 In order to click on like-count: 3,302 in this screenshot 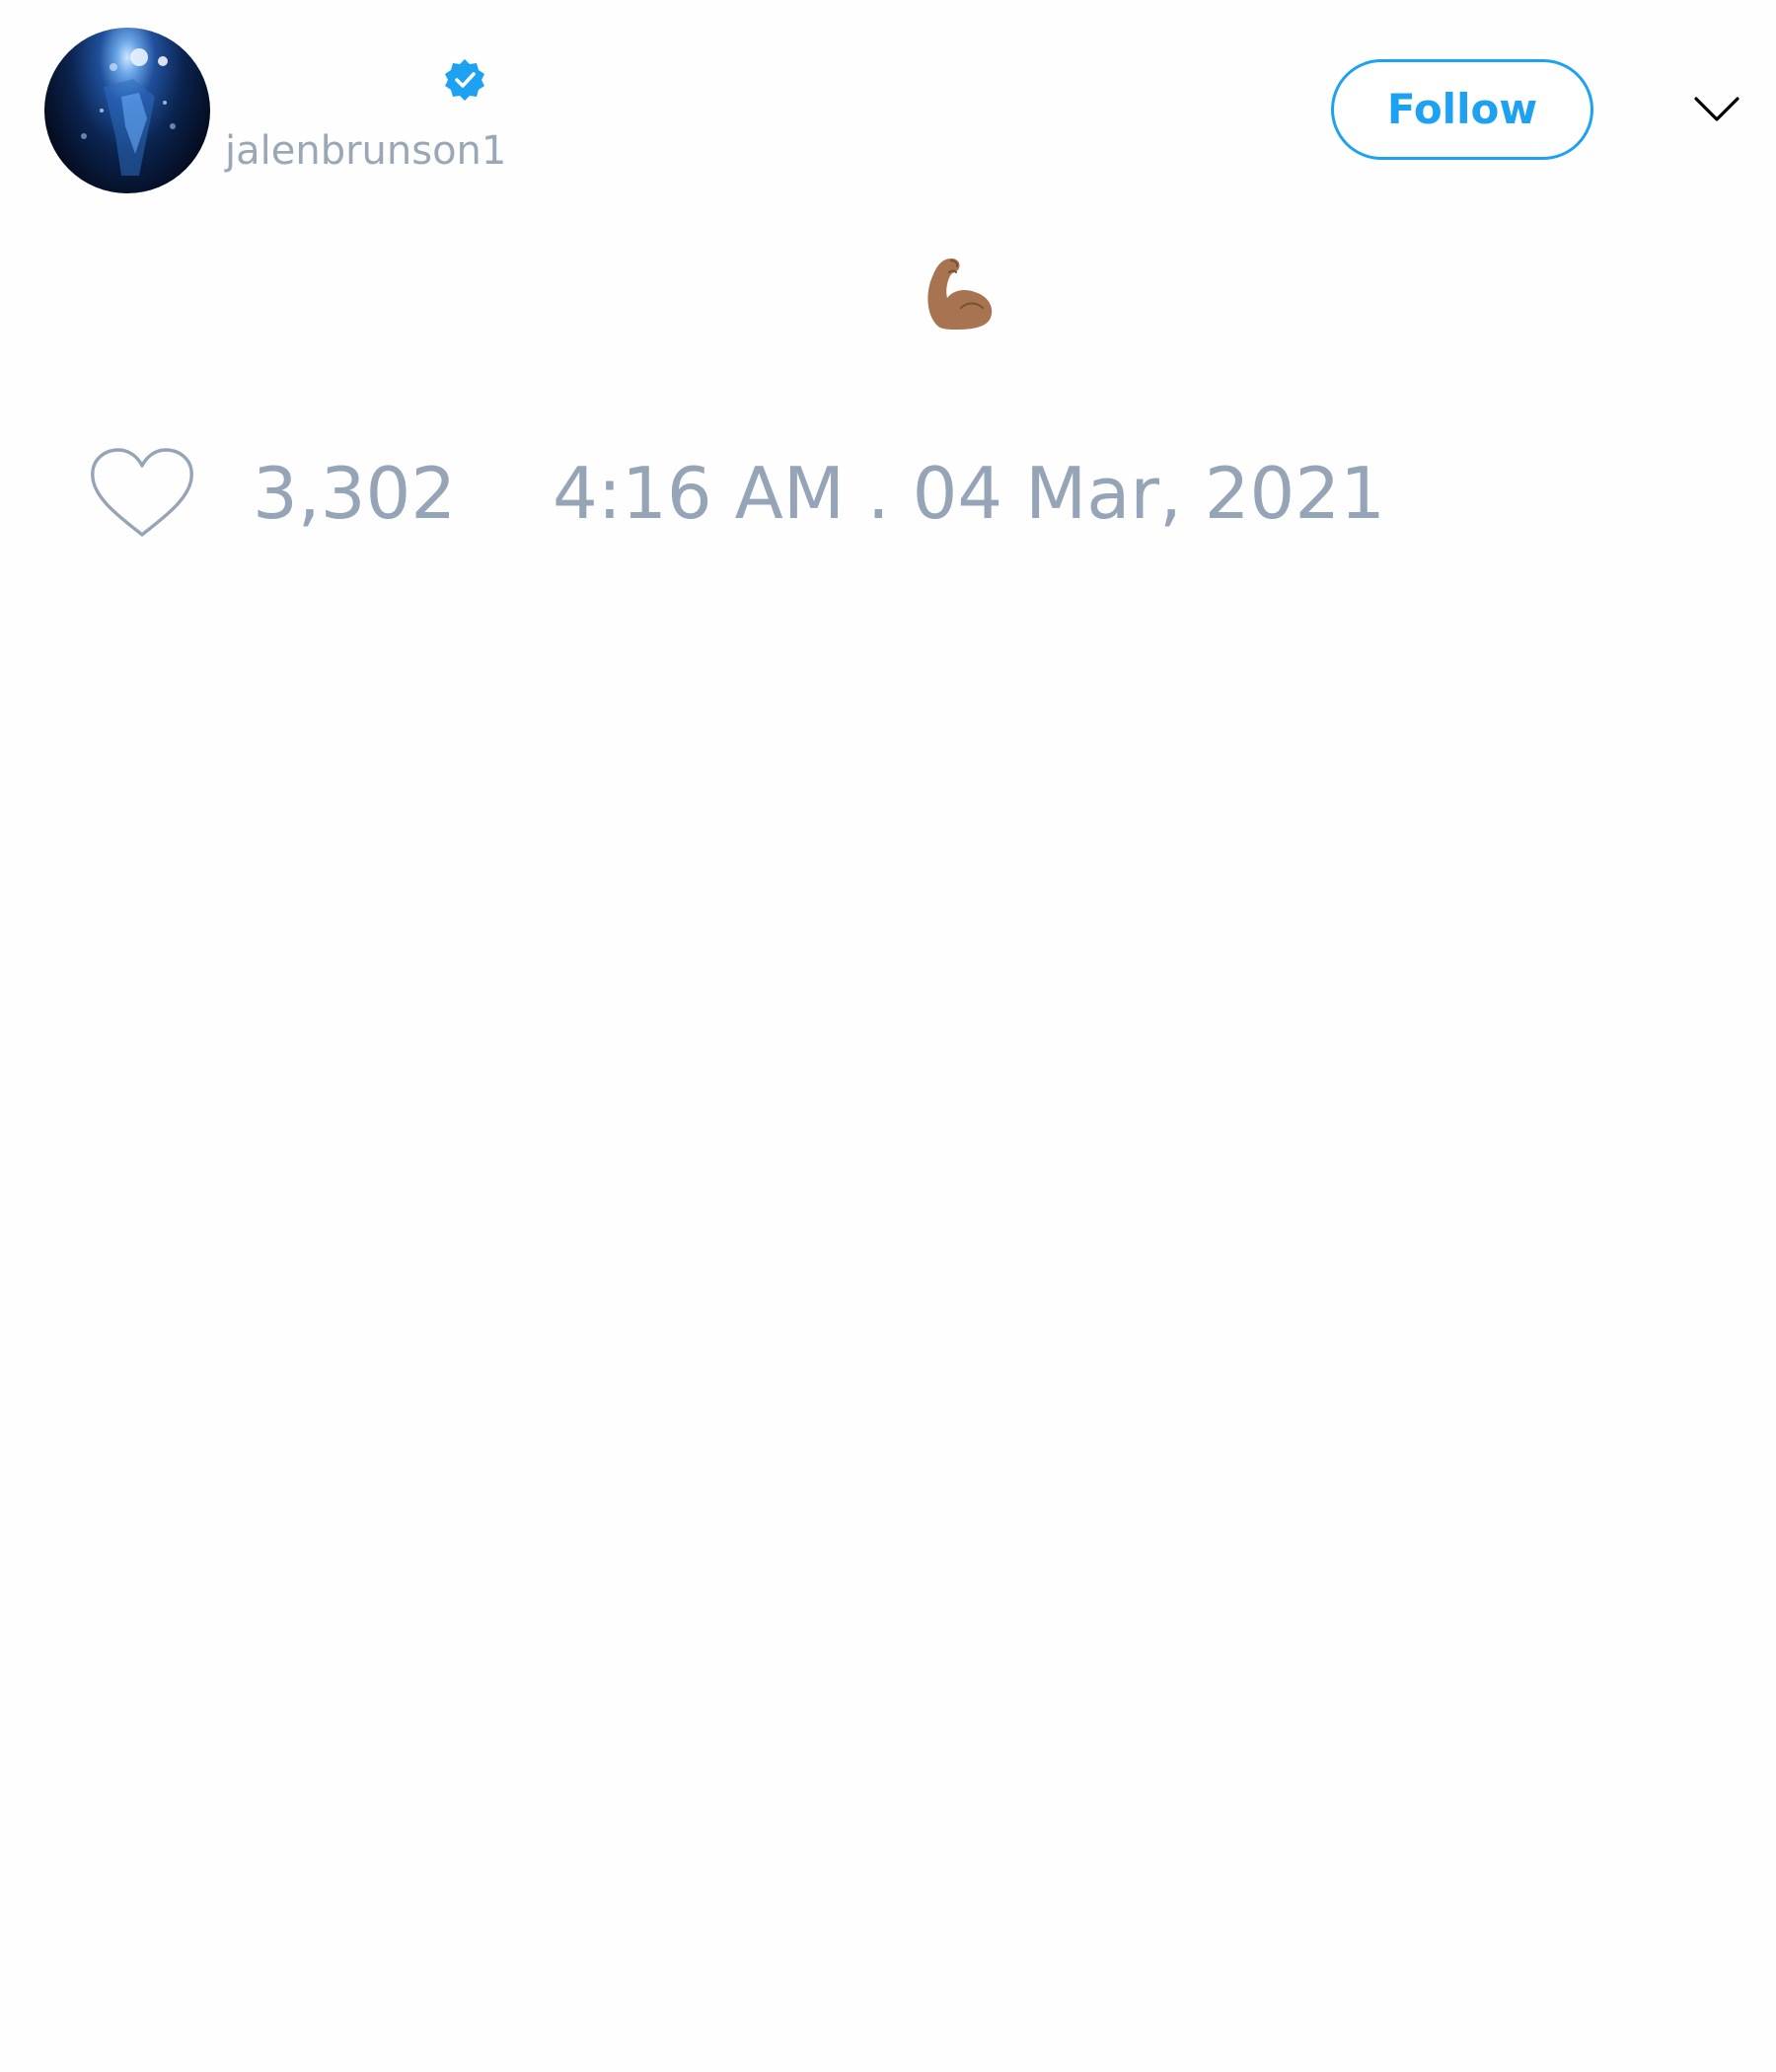, I will do `click(355, 494)`.